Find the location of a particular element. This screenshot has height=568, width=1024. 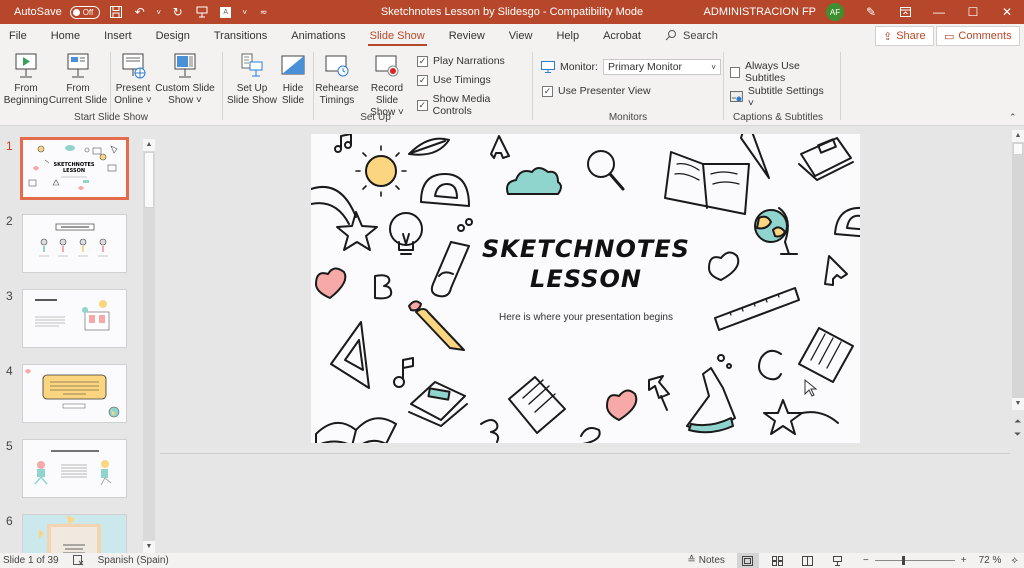

share-button: ⇪ Share is located at coordinates (904, 36).